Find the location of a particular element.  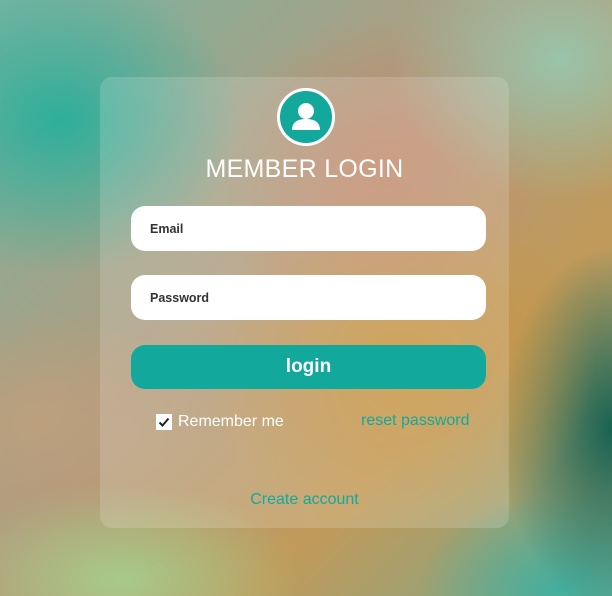

email-field is located at coordinates (308, 228).